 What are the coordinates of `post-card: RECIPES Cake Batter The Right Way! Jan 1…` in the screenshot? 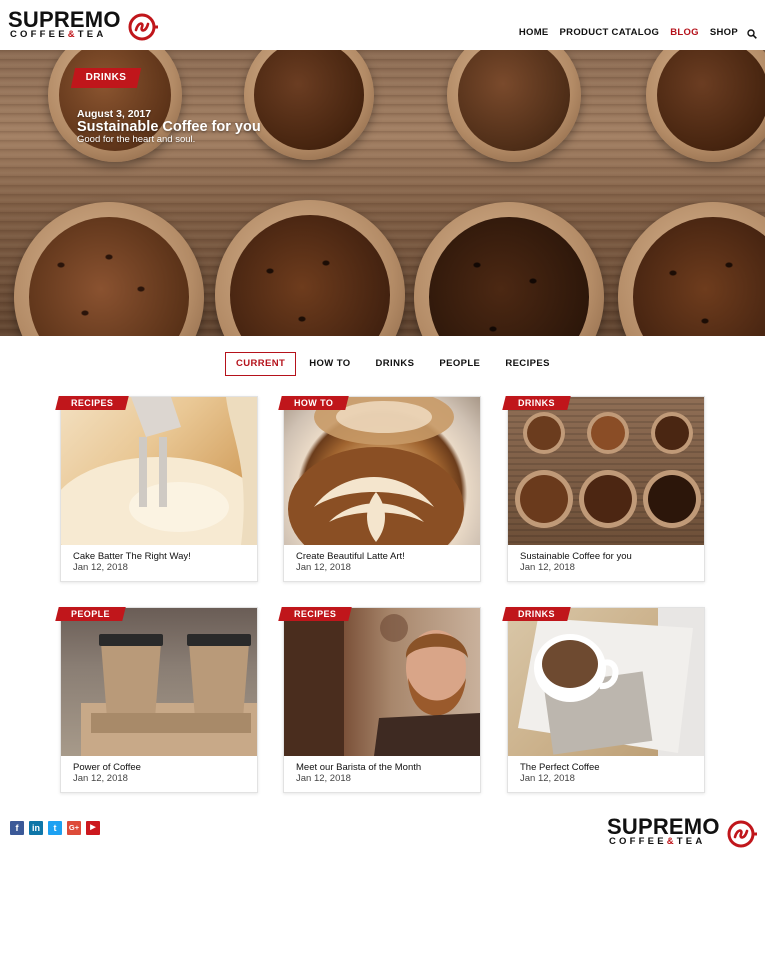 It's located at (156, 489).